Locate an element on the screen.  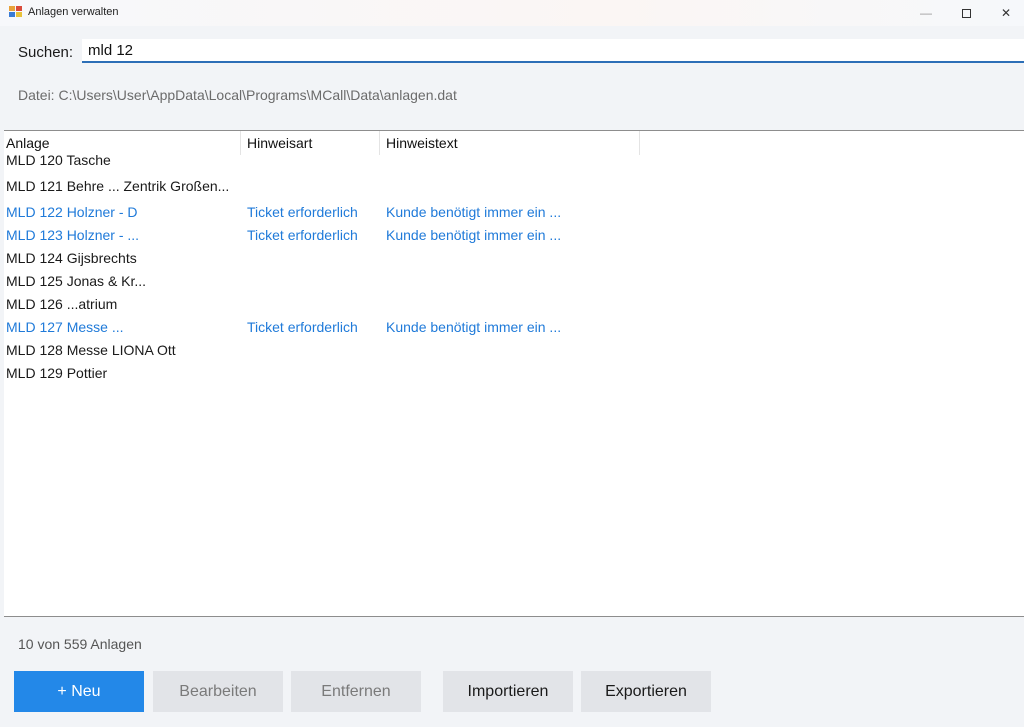
cell-anlage: MLD 128 Messe LIONA Ott is located at coordinates (91, 350).